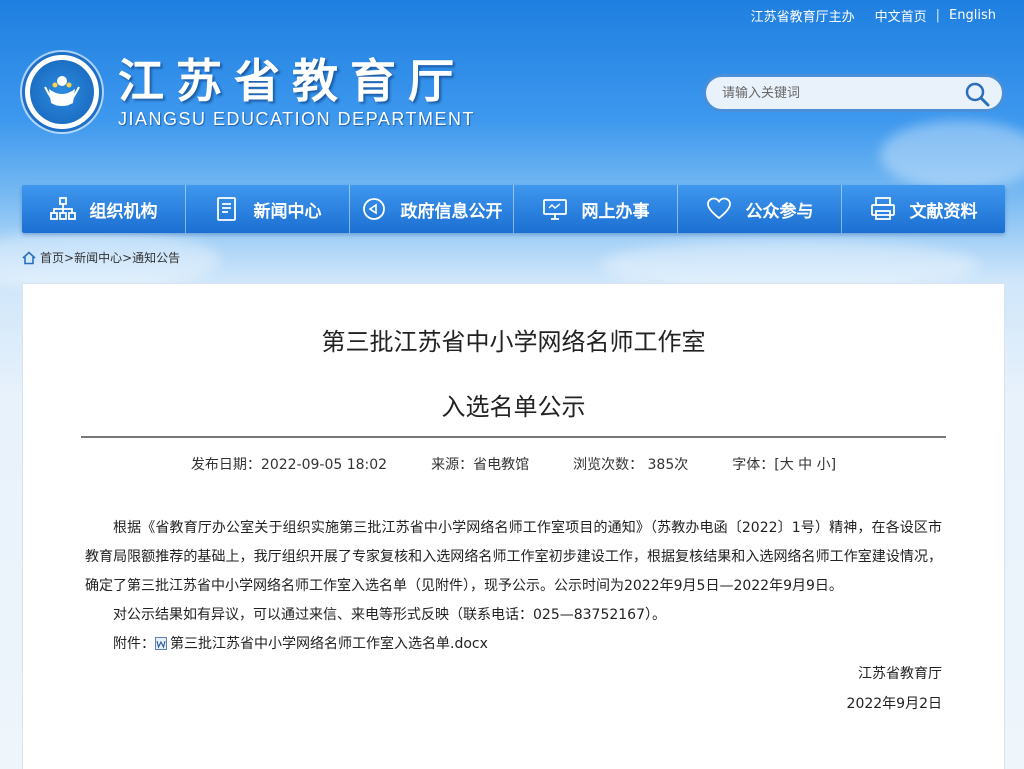 The width and height of the screenshot is (1024, 769). Describe the element at coordinates (57, 257) in the screenshot. I see `breadcrumb-home: 首页>` at that location.